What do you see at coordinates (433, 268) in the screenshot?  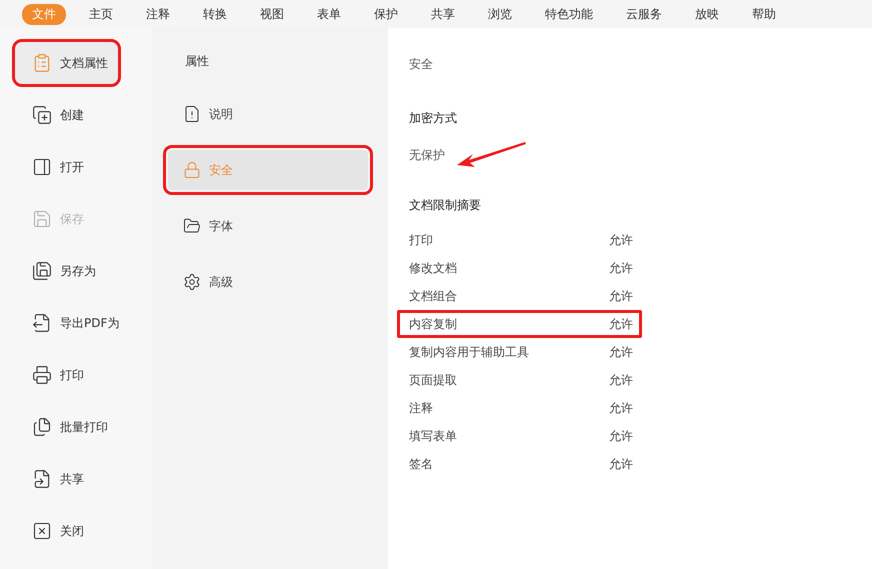 I see `restriction-label: 修改文档` at bounding box center [433, 268].